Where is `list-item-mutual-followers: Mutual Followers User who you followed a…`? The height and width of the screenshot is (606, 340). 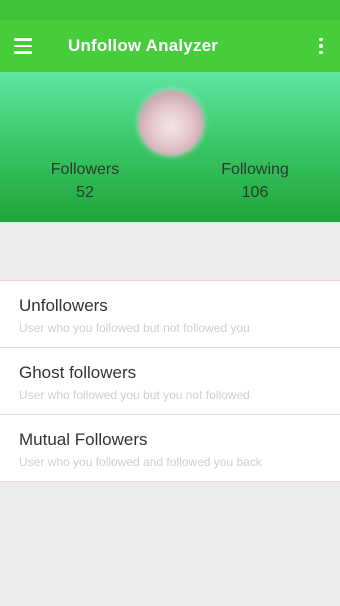 list-item-mutual-followers: Mutual Followers User who you followed a… is located at coordinates (170, 448).